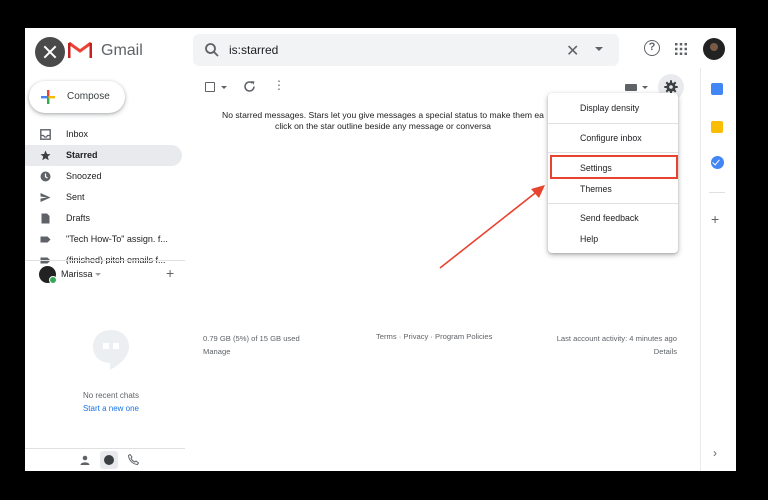  Describe the element at coordinates (717, 162) in the screenshot. I see `tasks-icon` at that location.